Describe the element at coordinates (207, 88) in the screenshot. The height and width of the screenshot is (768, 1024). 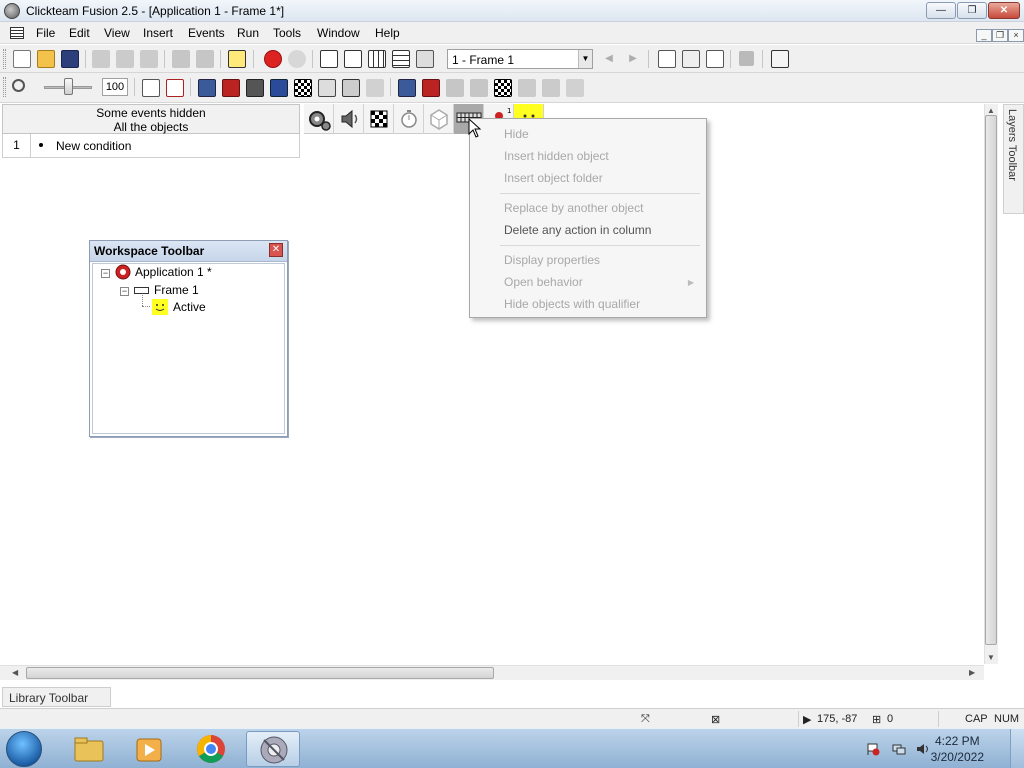
I see `filter-system-objects-icon` at that location.